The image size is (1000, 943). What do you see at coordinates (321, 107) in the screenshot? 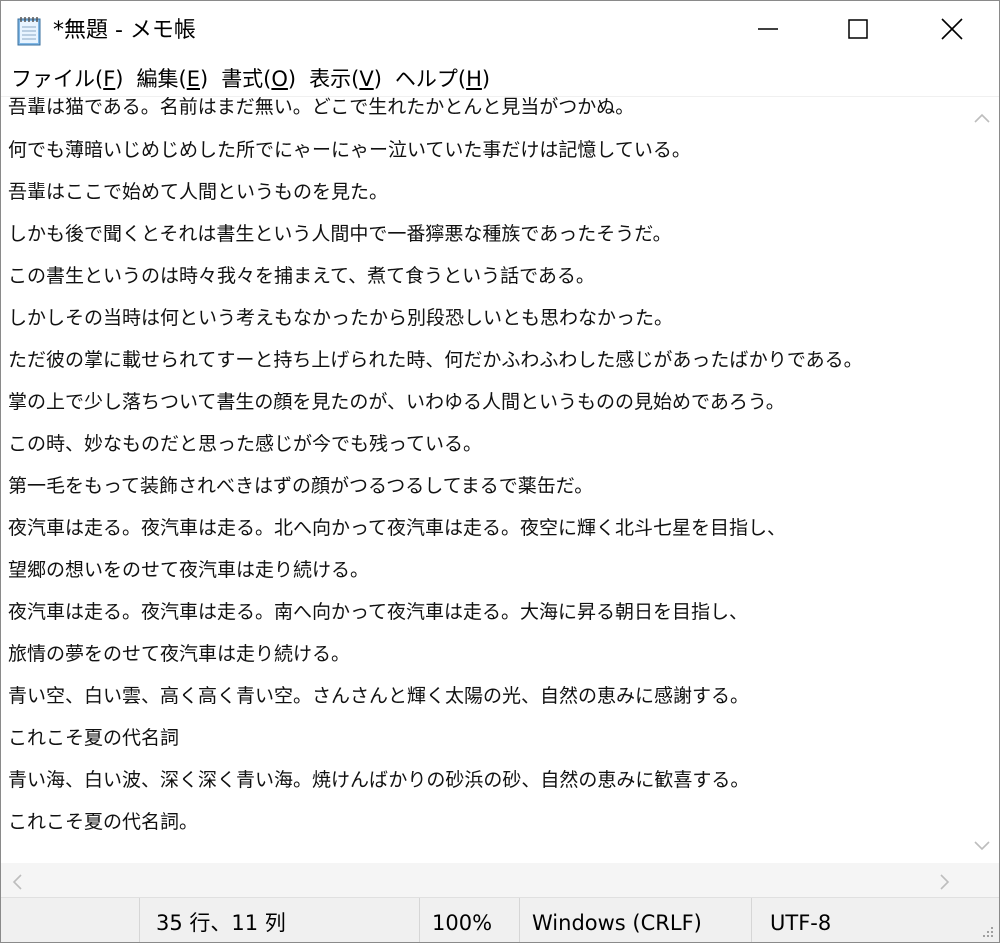
I see `text-line: 吾輩は猫である。名前はまだ無い。どこで生れたかとんと見当がつかぬ。` at bounding box center [321, 107].